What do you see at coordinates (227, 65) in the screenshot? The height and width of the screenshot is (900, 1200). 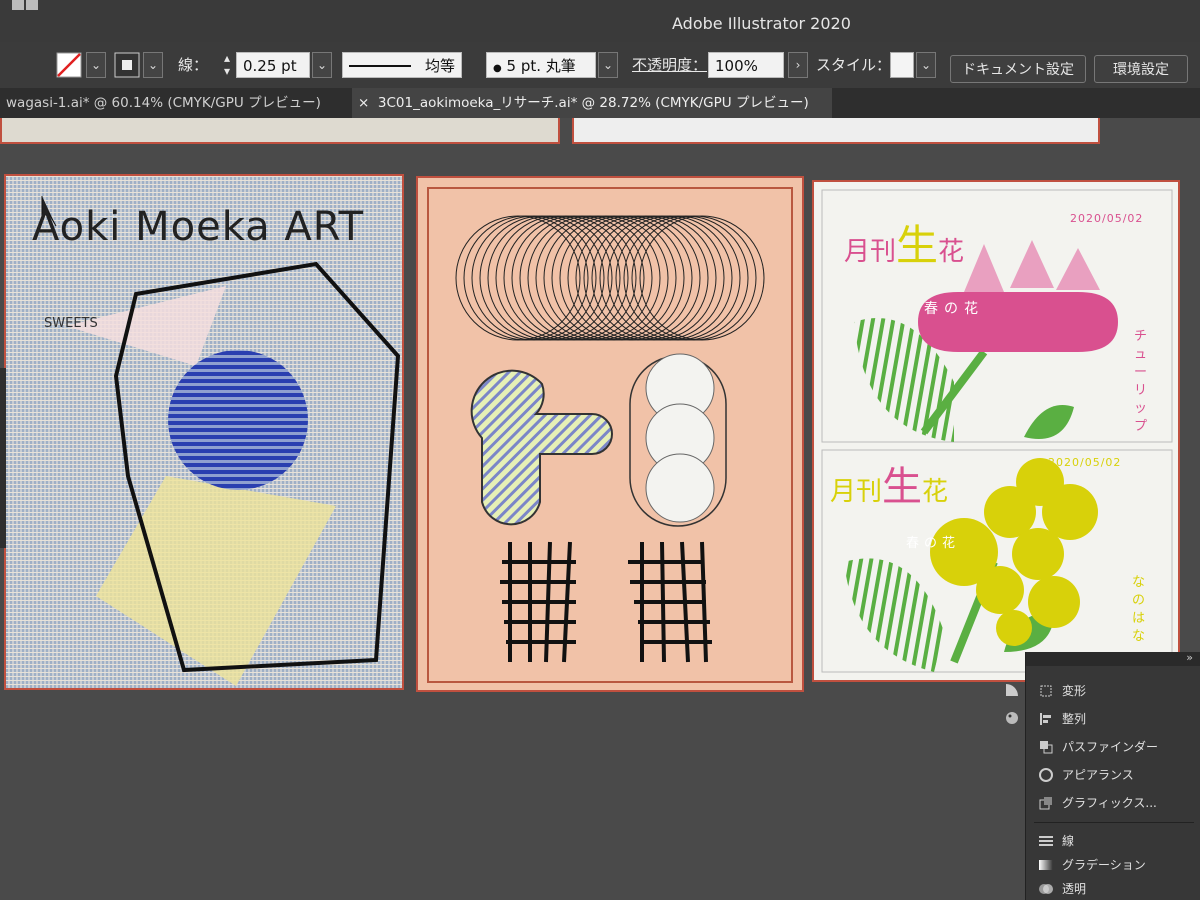 I see `stroke-weight-stepper-icon: ▴ ▾` at bounding box center [227, 65].